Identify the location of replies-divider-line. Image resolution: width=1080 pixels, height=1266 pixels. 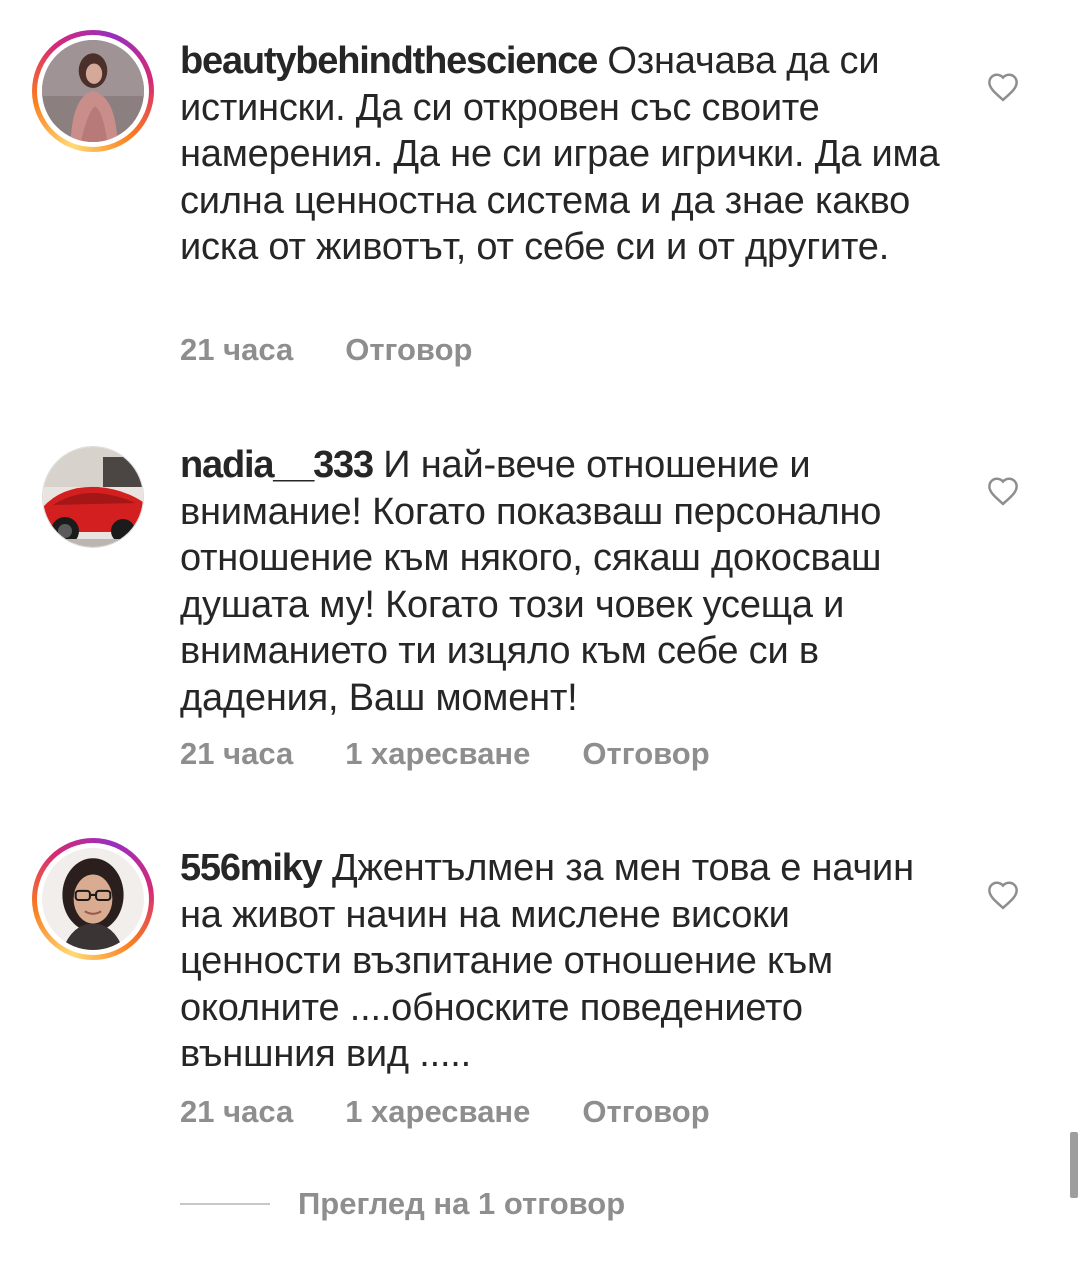
(225, 1204).